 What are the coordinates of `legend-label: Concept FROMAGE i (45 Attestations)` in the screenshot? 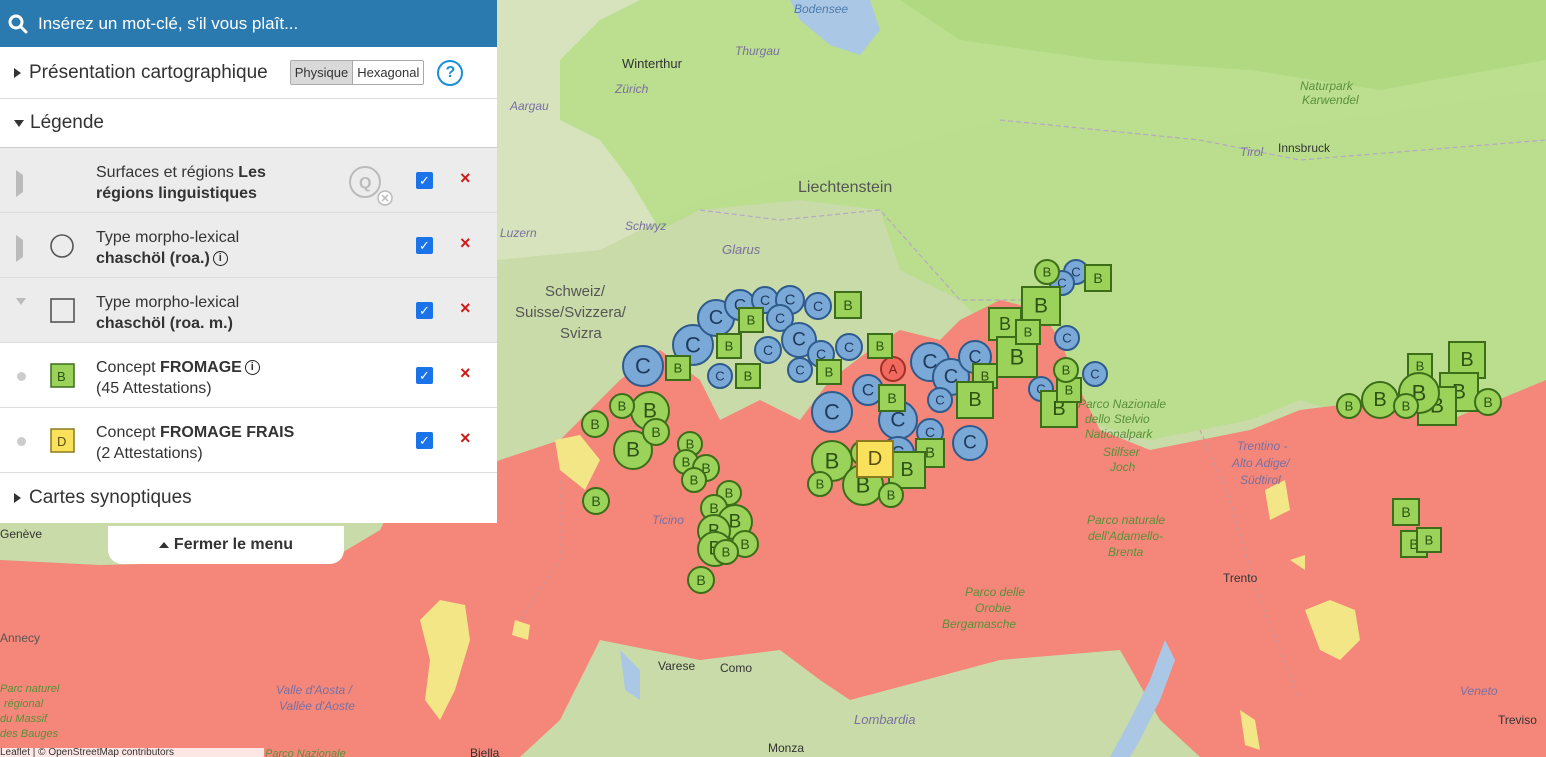 It's located at (226, 378).